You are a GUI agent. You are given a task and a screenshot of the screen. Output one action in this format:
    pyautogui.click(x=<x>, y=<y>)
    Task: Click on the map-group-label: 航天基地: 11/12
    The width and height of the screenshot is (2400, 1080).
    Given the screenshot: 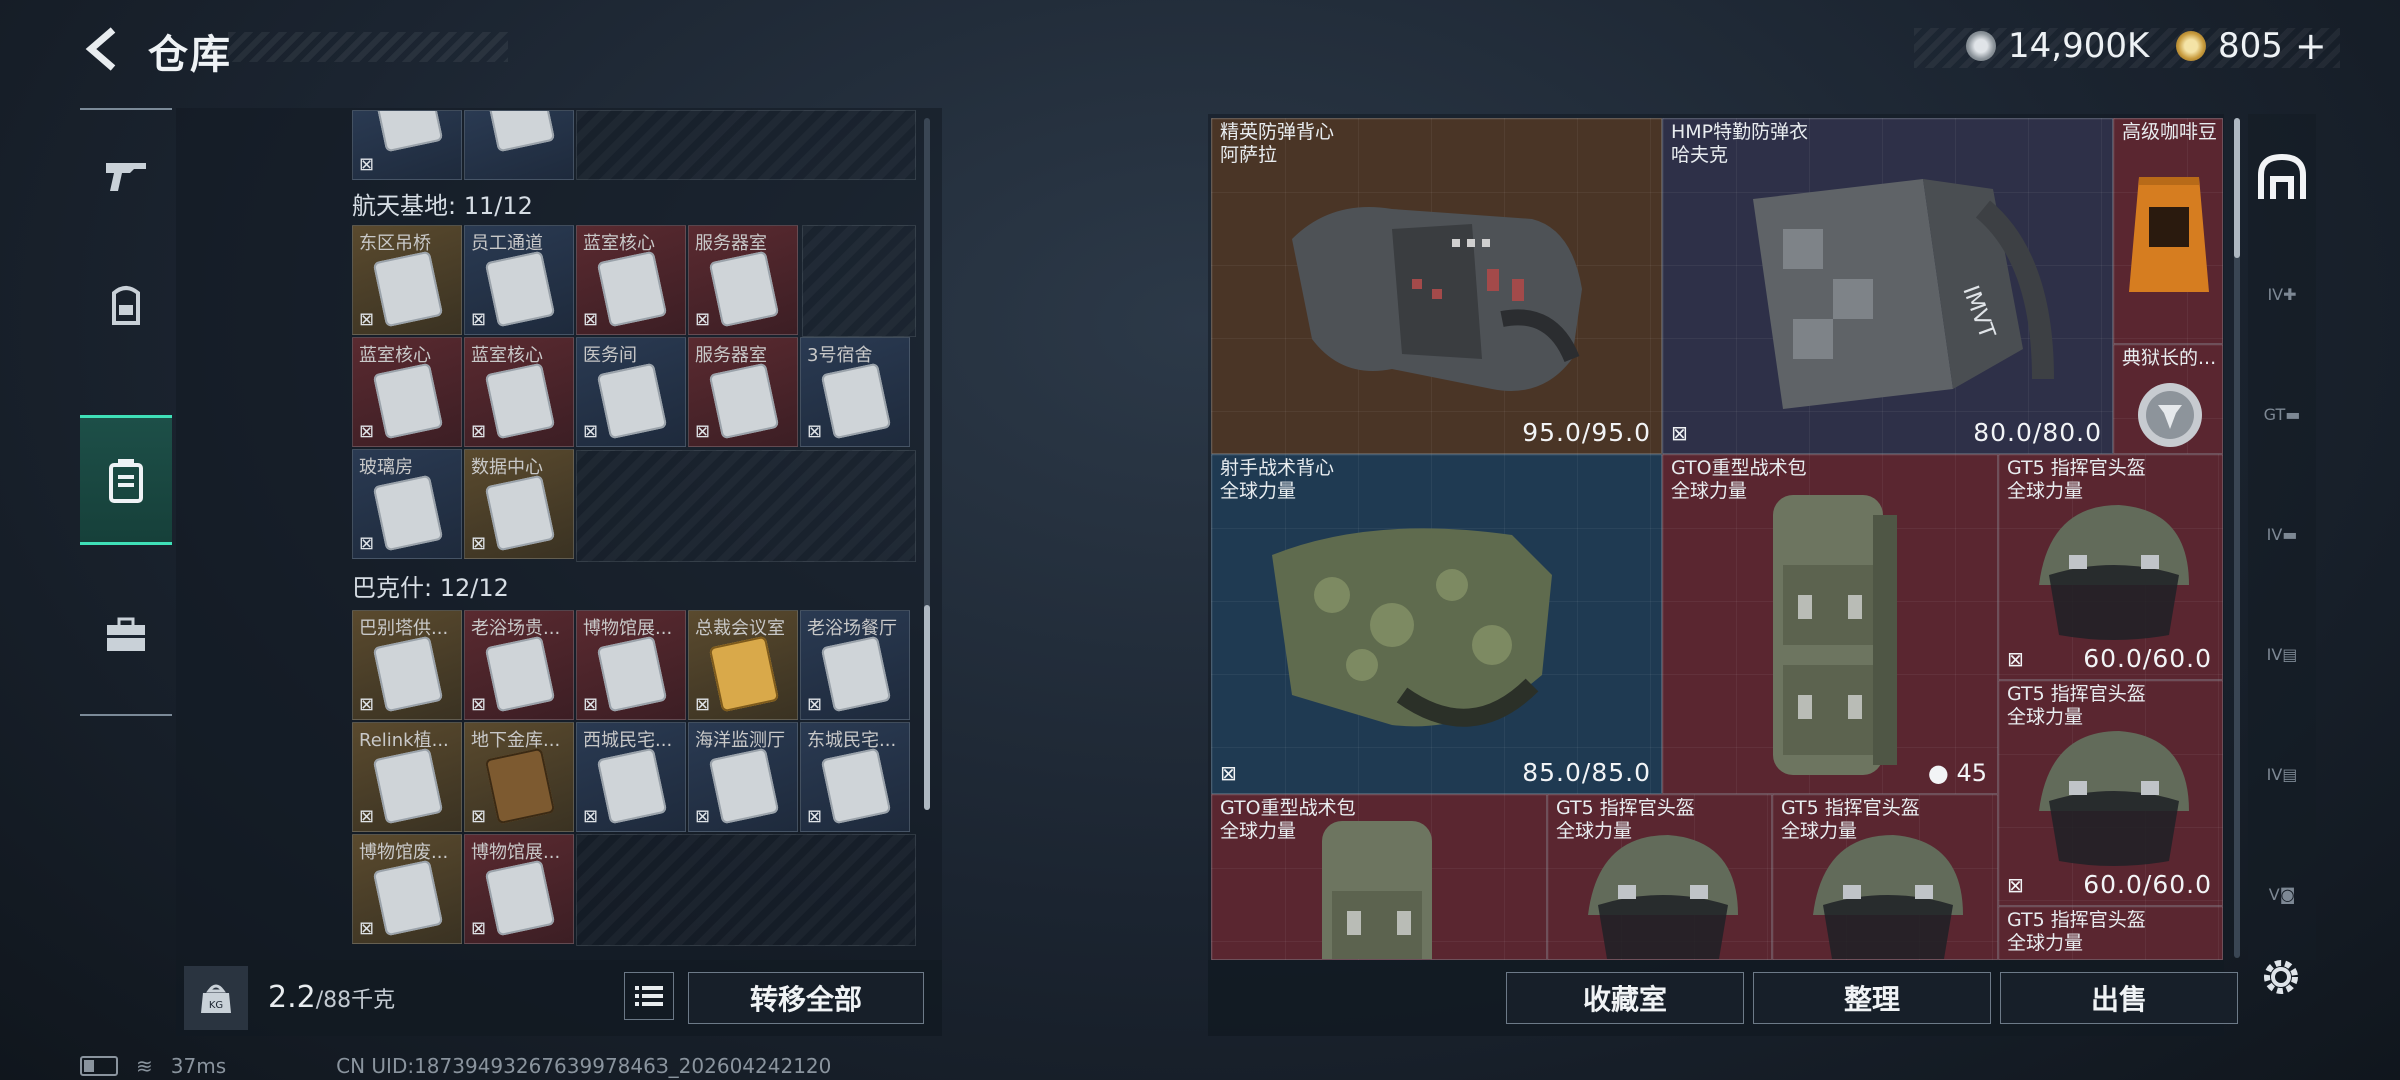 What is the action you would take?
    pyautogui.click(x=442, y=206)
    